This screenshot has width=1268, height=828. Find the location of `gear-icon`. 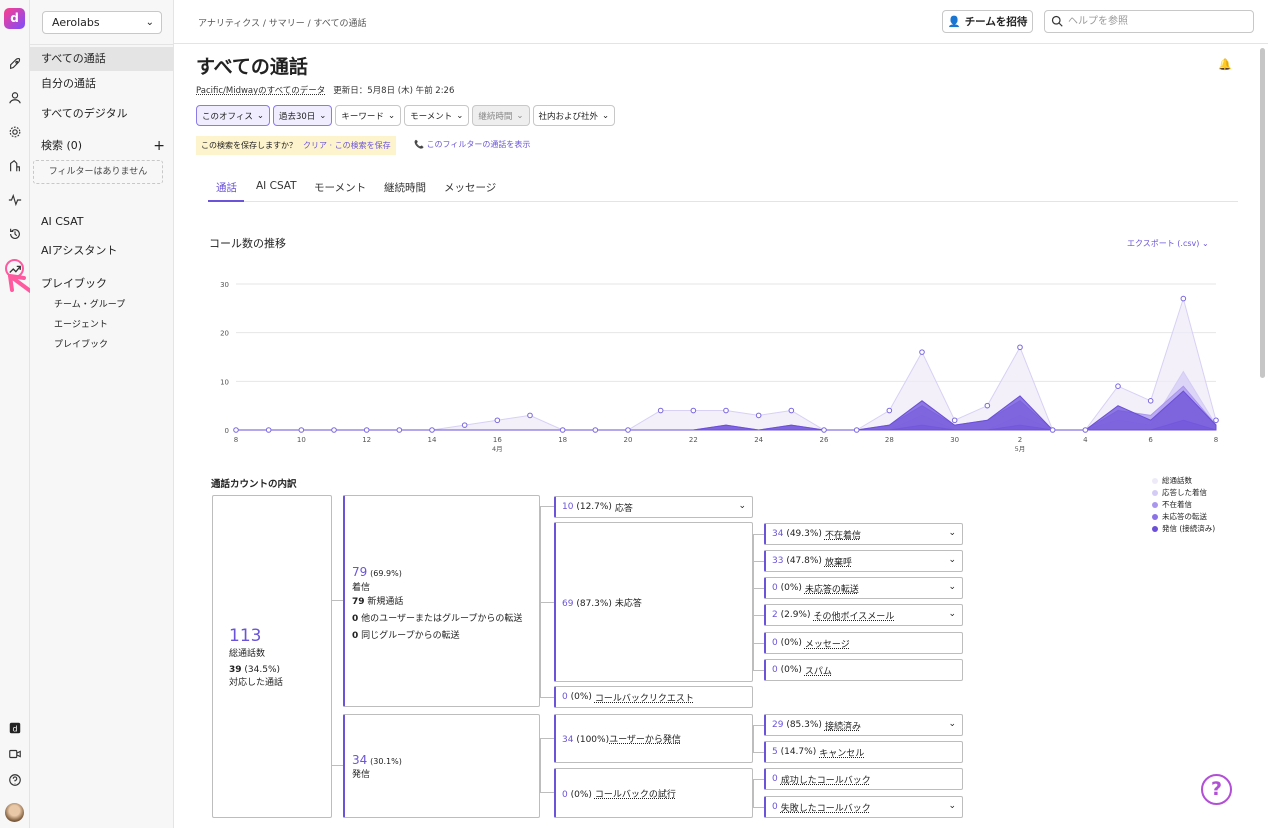

gear-icon is located at coordinates (14, 131).